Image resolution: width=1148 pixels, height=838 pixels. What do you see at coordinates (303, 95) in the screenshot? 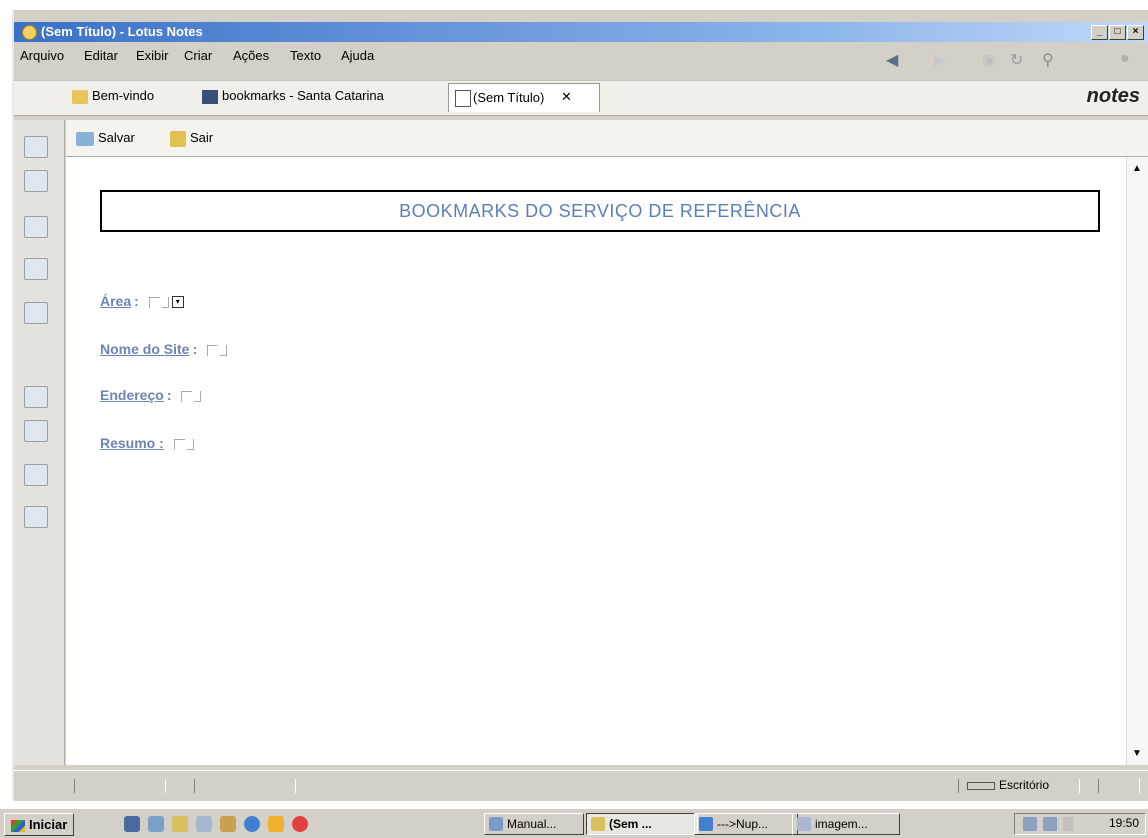
I see `tab-label: bookmarks - Santa Catarina` at bounding box center [303, 95].